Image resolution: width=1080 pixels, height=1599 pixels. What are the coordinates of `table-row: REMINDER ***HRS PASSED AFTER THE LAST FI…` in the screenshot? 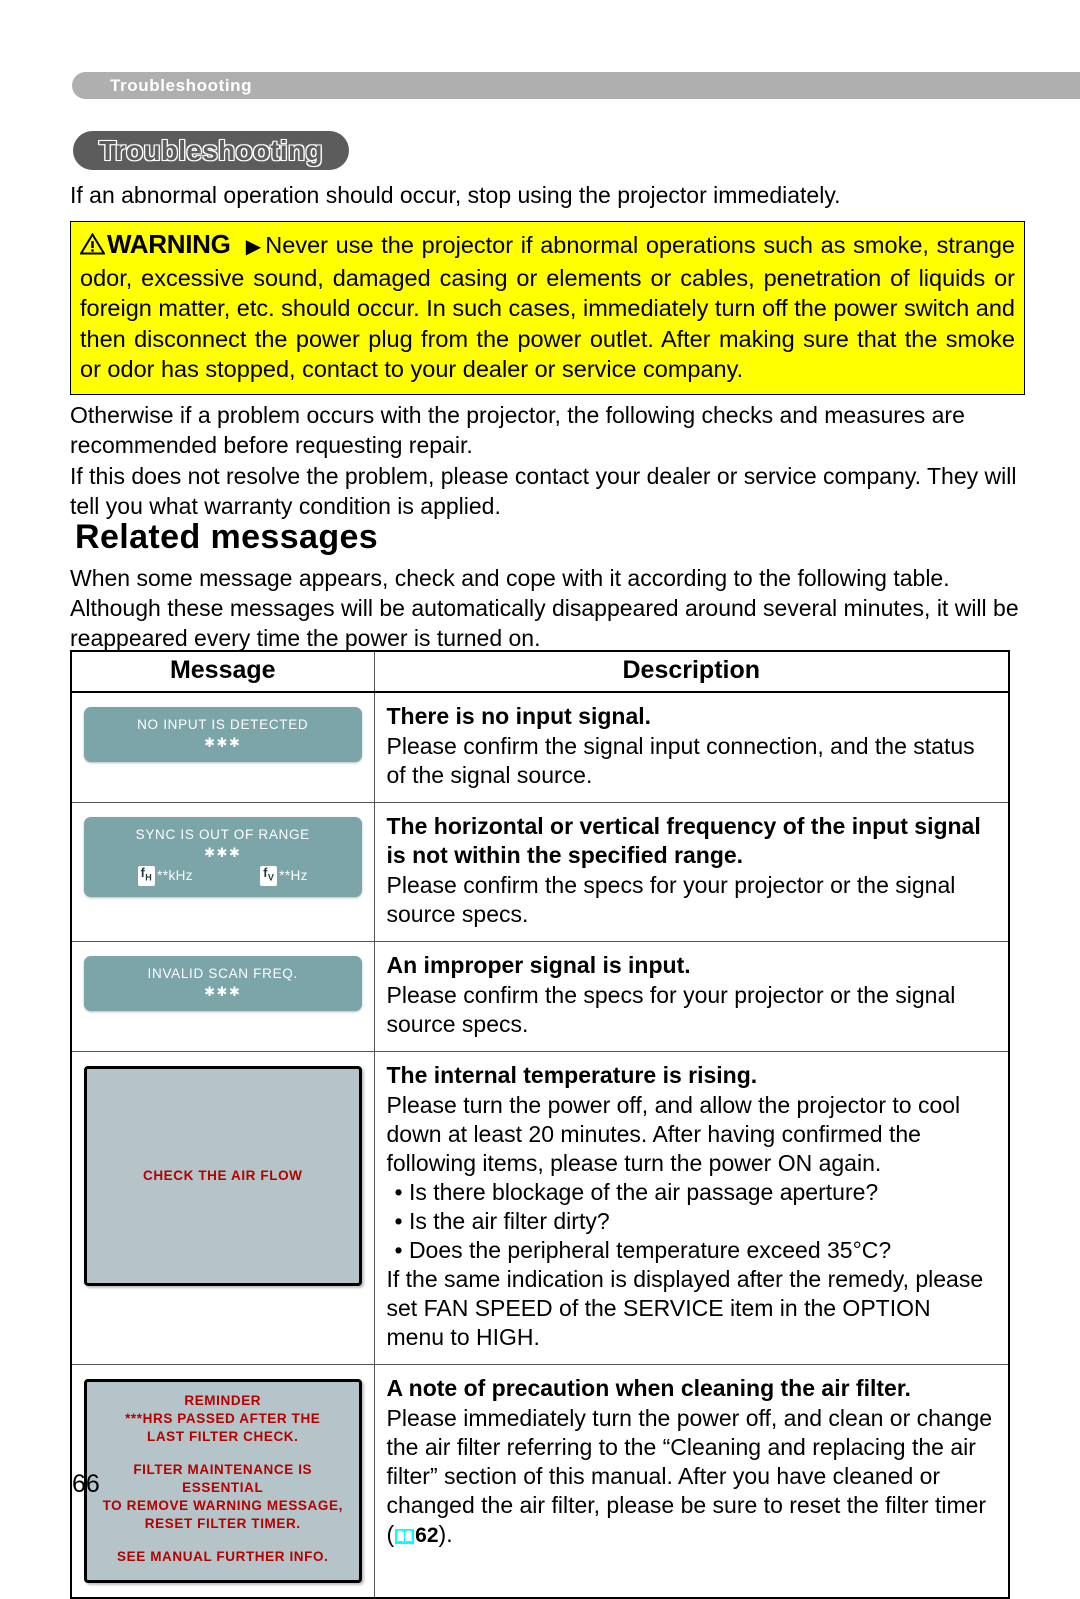 It's located at (540, 1481).